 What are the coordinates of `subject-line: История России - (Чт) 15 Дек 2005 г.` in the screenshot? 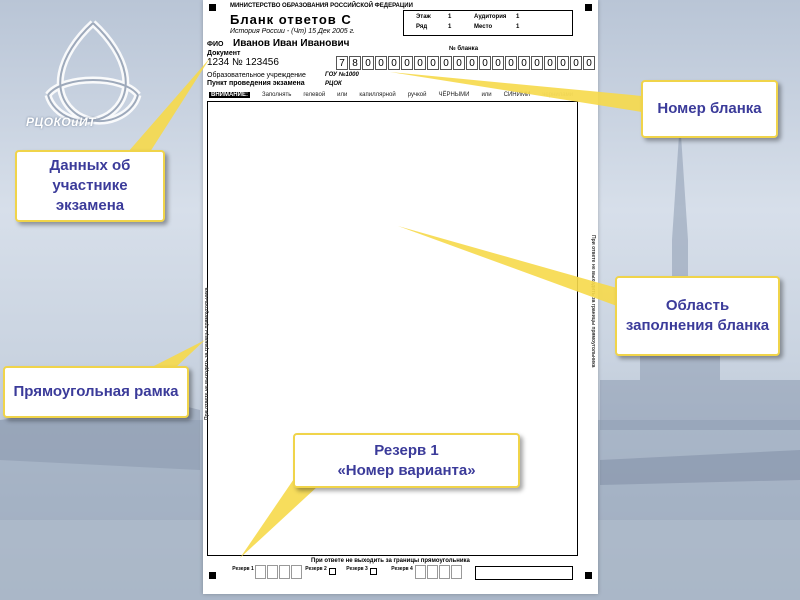 It's located at (292, 31).